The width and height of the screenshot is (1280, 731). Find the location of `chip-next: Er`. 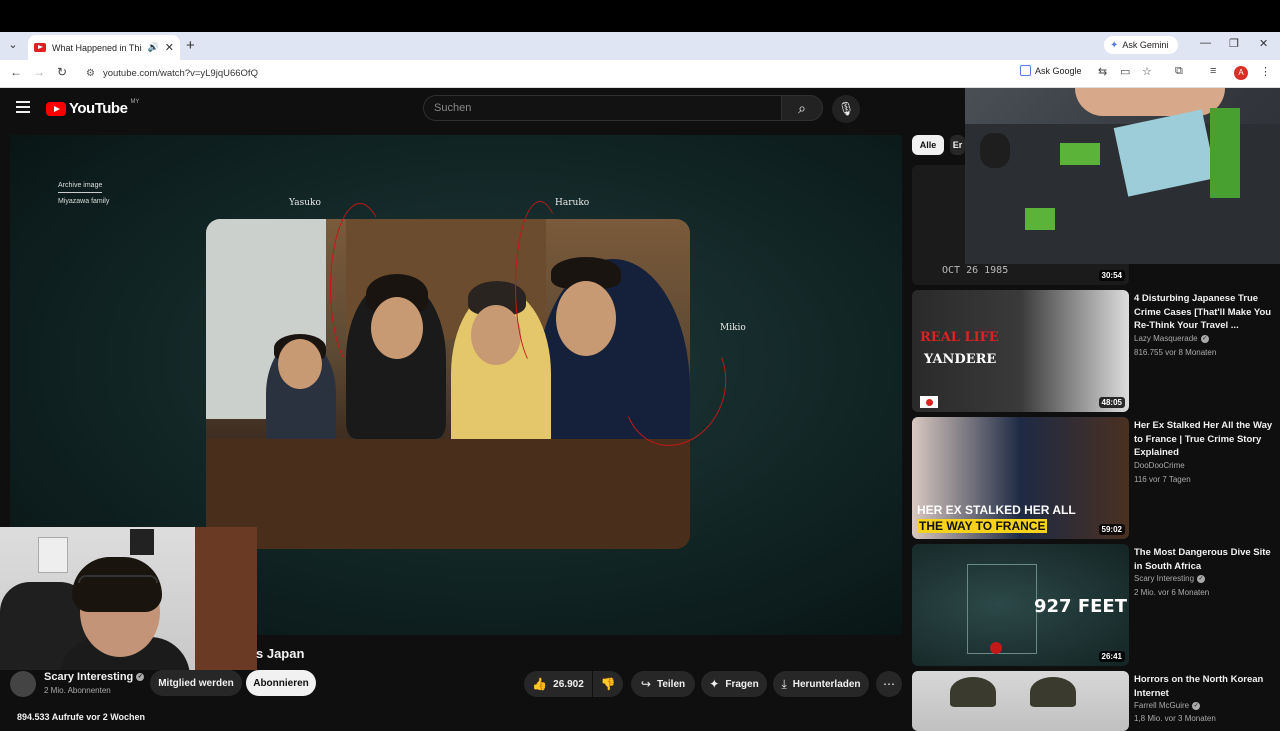

chip-next: Er is located at coordinates (957, 145).